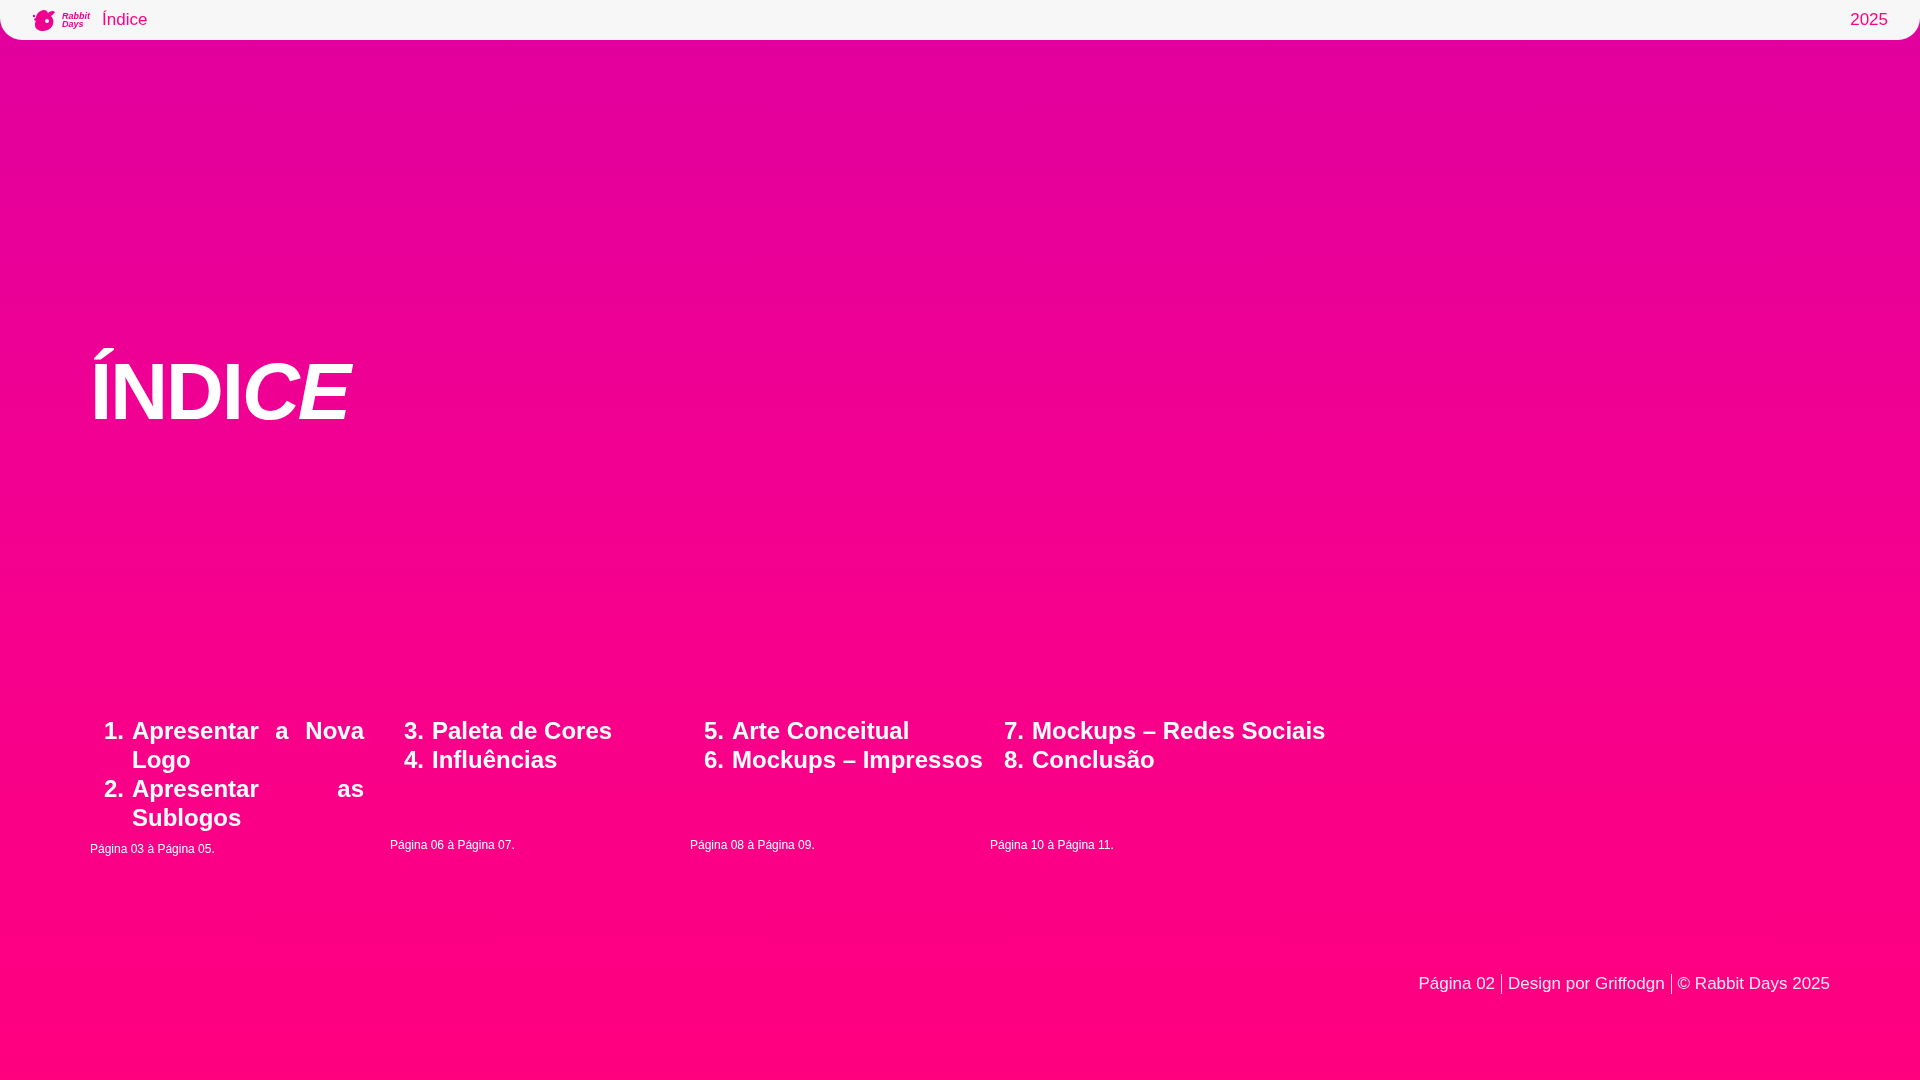 The width and height of the screenshot is (1920, 1080). Describe the element at coordinates (821, 730) in the screenshot. I see `index-item: Arte Conceitual` at that location.